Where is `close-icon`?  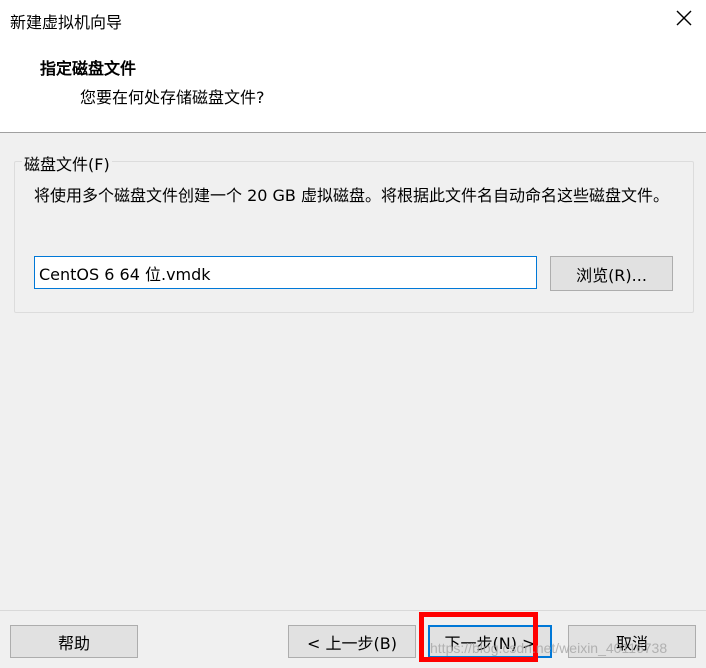
close-icon is located at coordinates (684, 18).